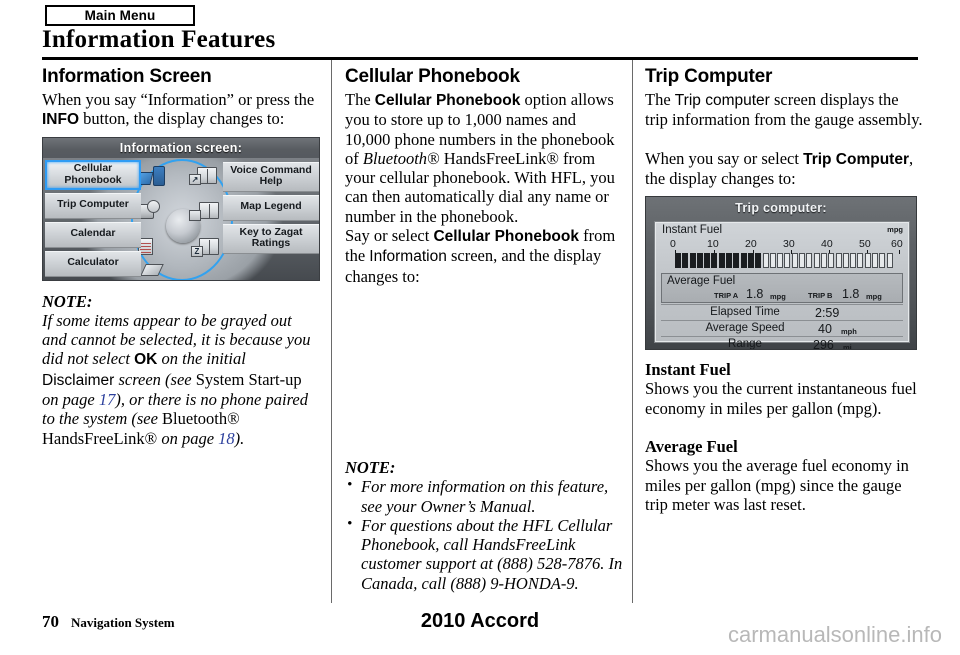 The width and height of the screenshot is (960, 655). What do you see at coordinates (755, 294) in the screenshot?
I see `trip-a-value: 1.8` at bounding box center [755, 294].